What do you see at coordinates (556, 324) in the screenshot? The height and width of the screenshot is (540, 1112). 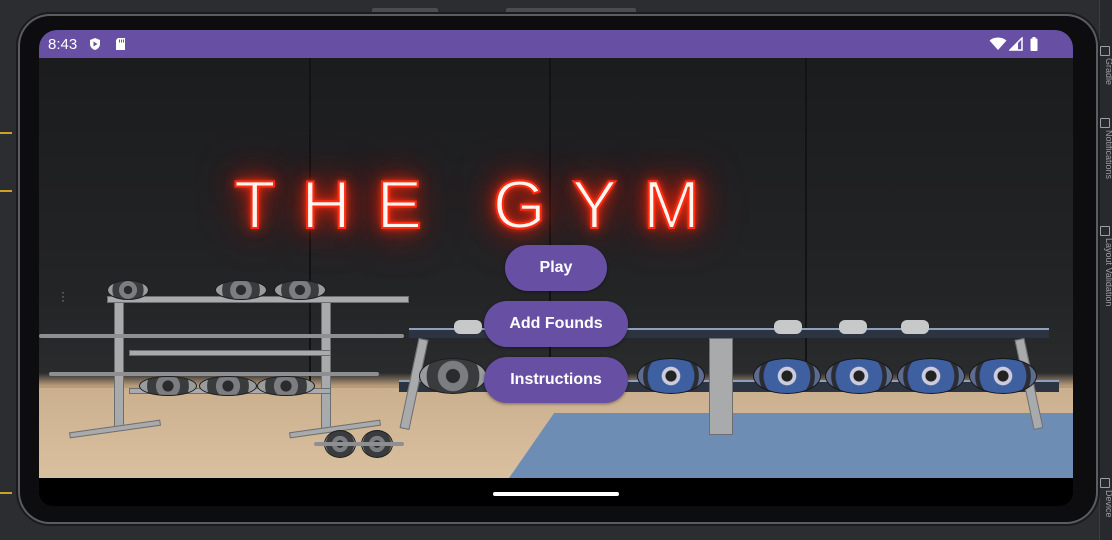 I see `add-funds-button: Add Founds` at bounding box center [556, 324].